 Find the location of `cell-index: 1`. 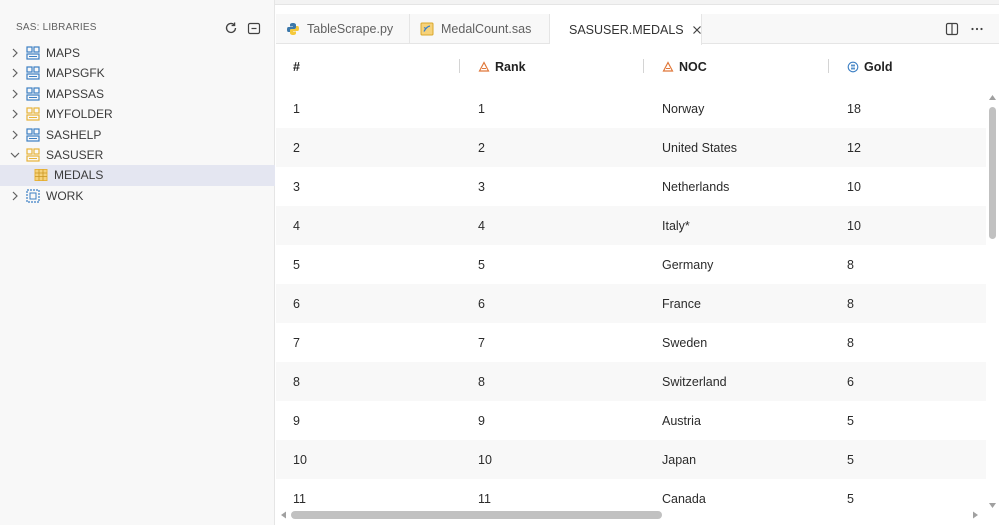

cell-index: 1 is located at coordinates (296, 108).